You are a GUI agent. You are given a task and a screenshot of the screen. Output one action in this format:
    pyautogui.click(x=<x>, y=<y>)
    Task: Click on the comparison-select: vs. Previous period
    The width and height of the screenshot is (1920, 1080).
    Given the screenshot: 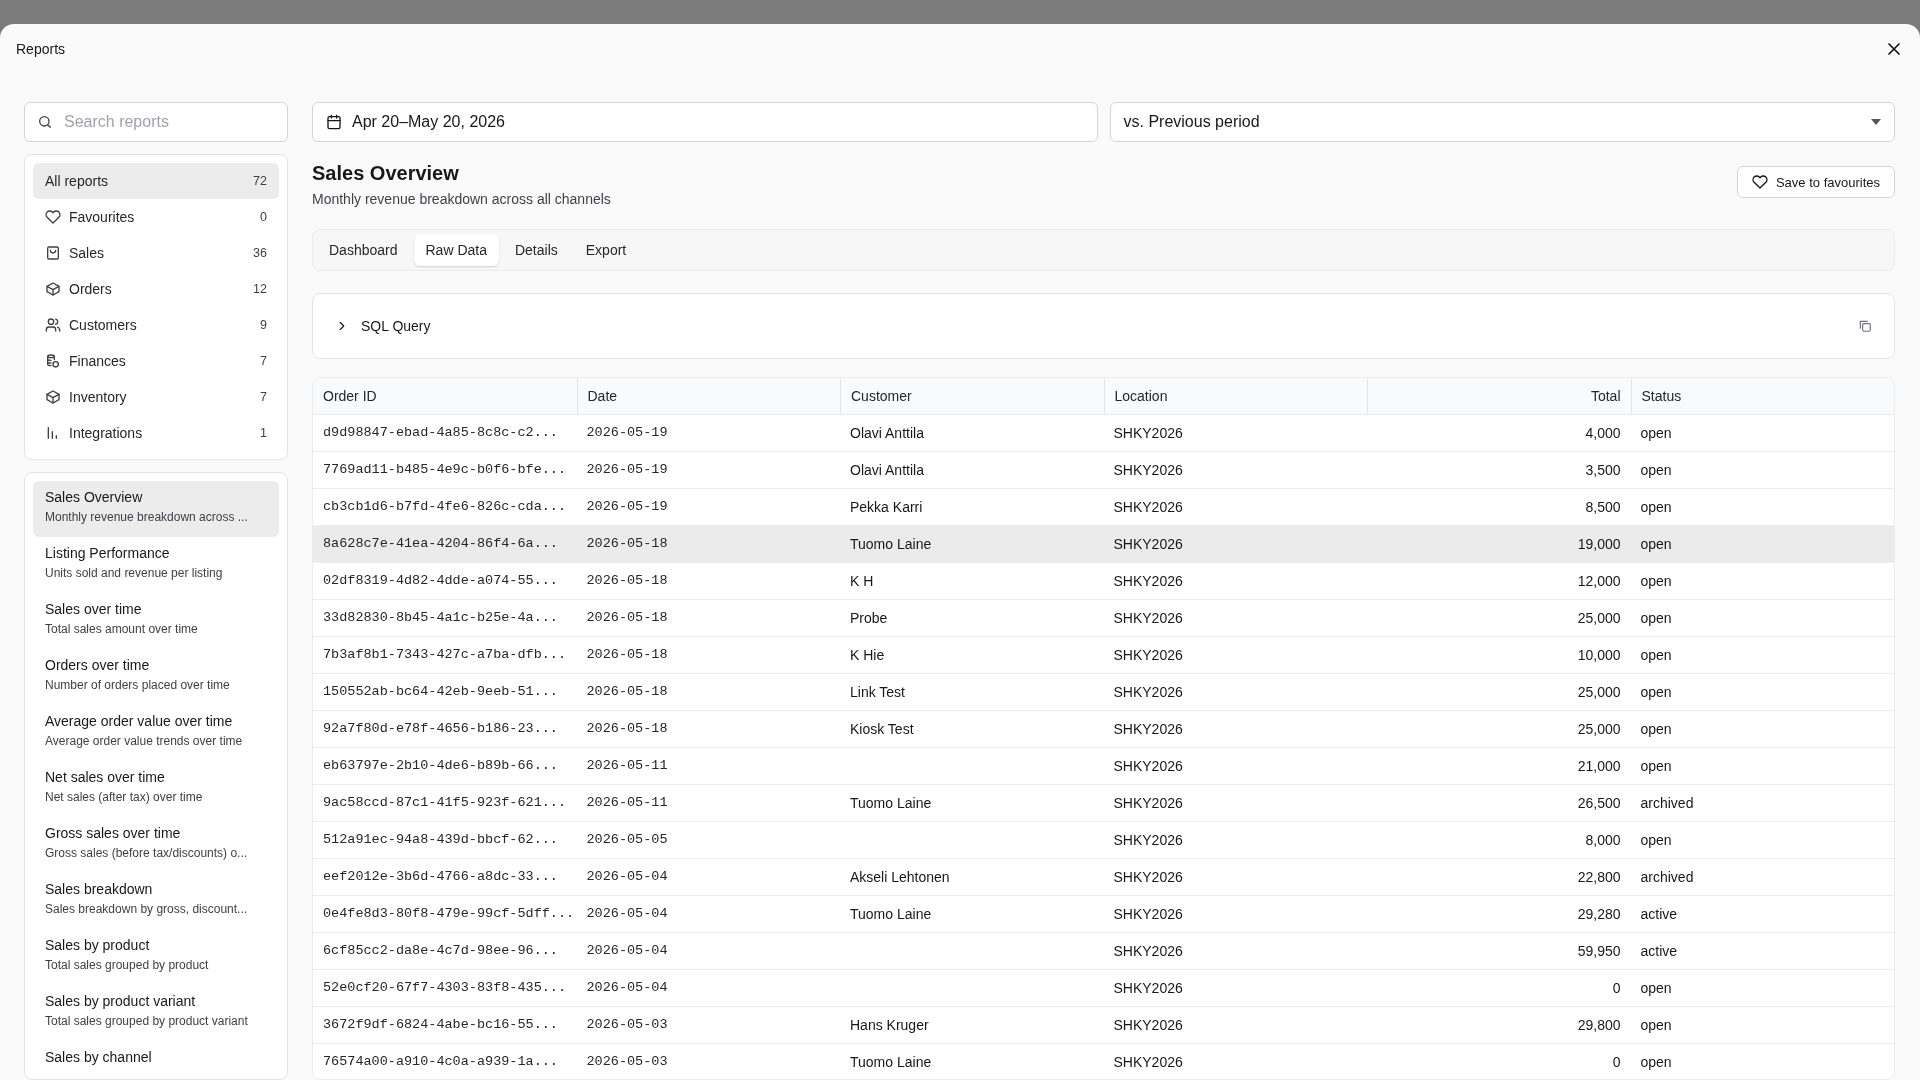 What is the action you would take?
    pyautogui.click(x=1502, y=122)
    